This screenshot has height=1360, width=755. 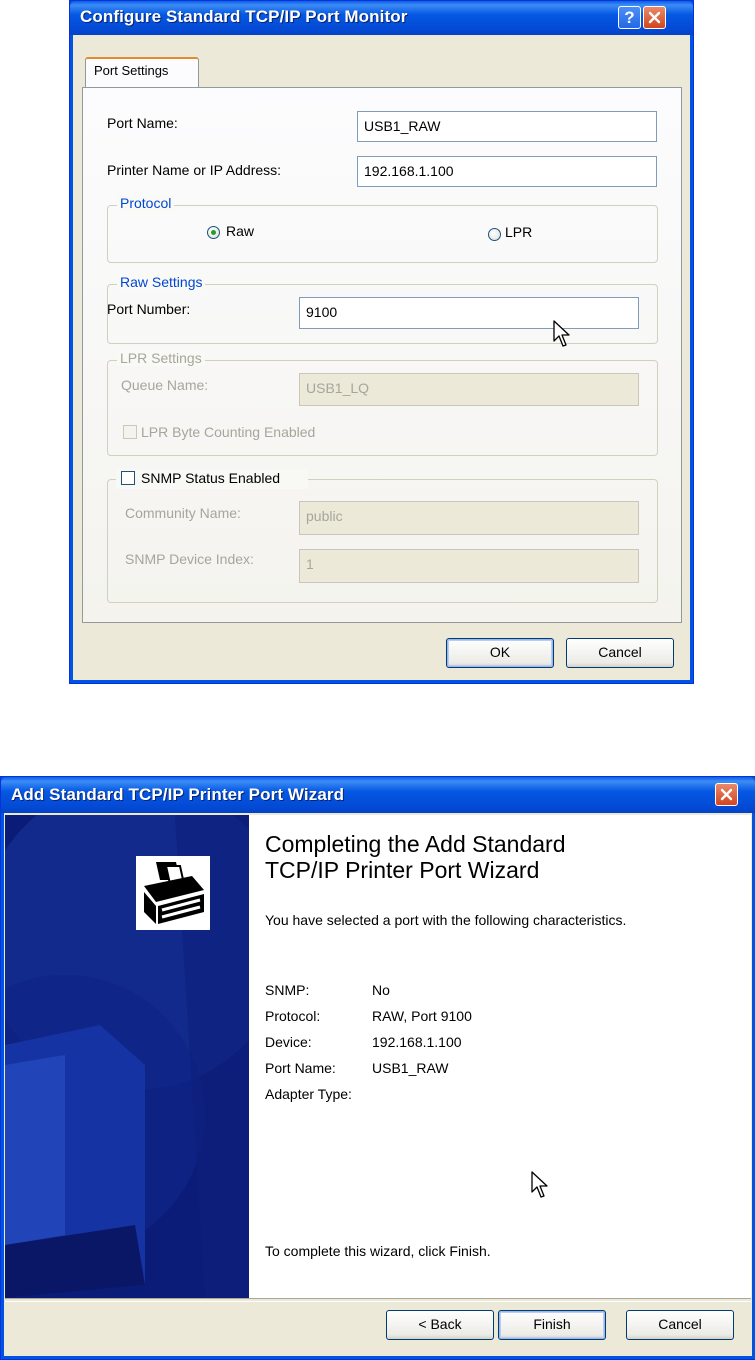 What do you see at coordinates (507, 171) in the screenshot?
I see `printer-address-field: 192.168.1.100` at bounding box center [507, 171].